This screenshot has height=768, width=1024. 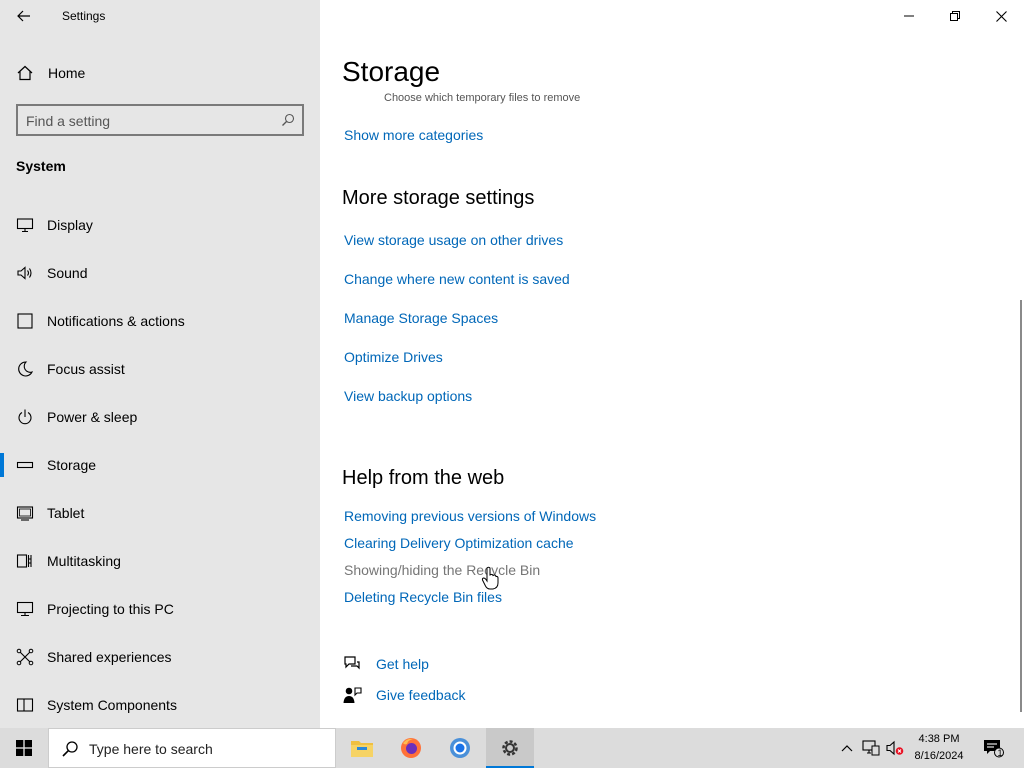 What do you see at coordinates (457, 279) in the screenshot?
I see `change-new-content-location-link: Change where new content is saved` at bounding box center [457, 279].